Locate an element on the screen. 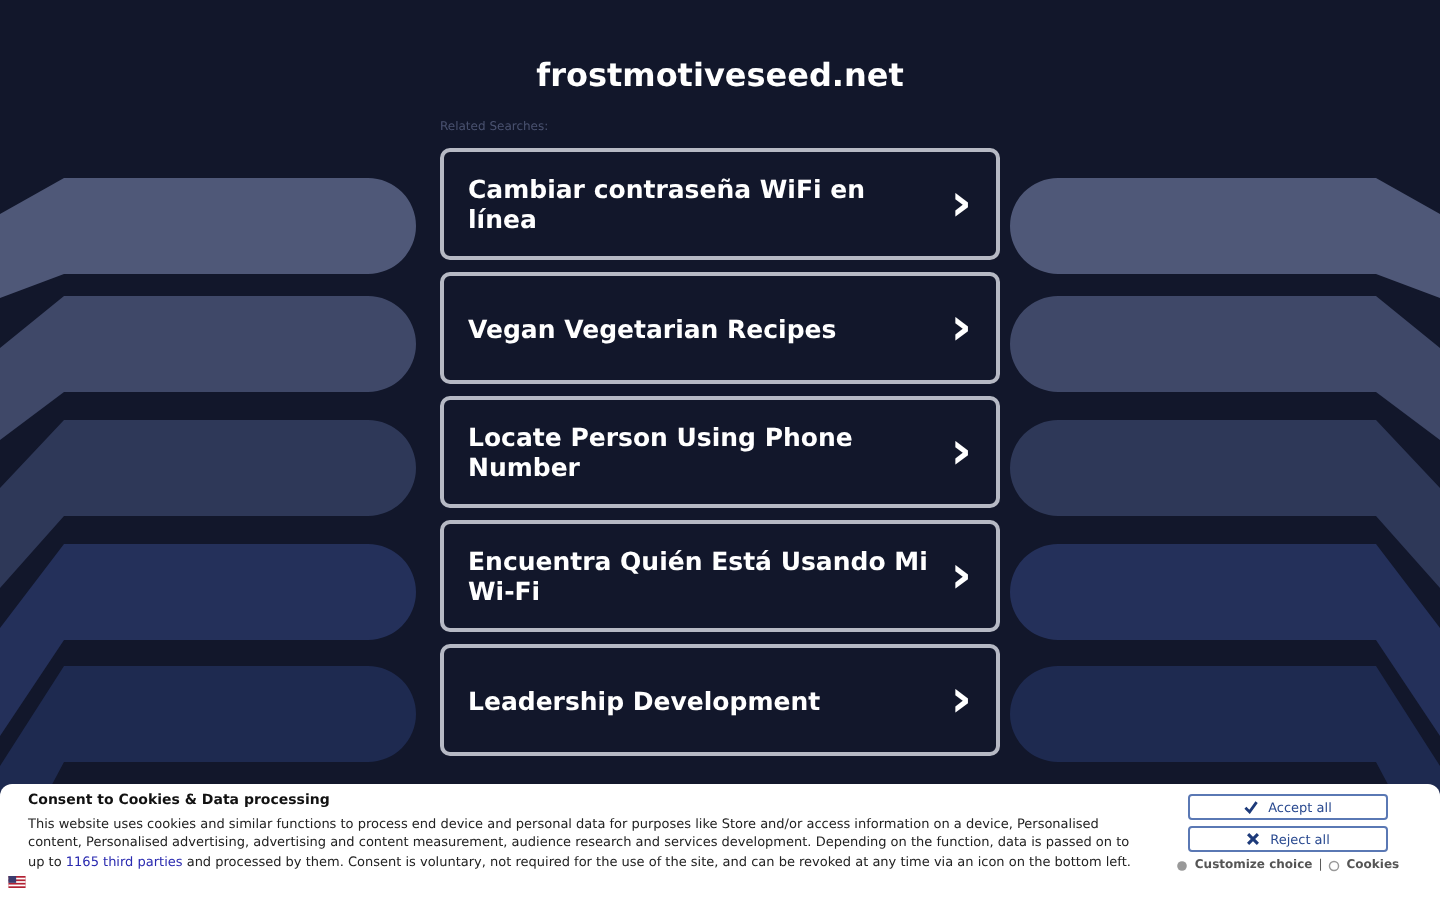 This screenshot has height=900, width=1440. search-link: Leadership Development › is located at coordinates (720, 700).